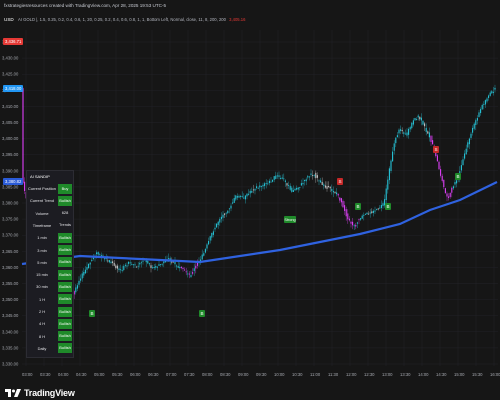 The width and height of the screenshot is (500, 400). What do you see at coordinates (40, 176) in the screenshot?
I see `dashboard-title: AI SANDIP` at bounding box center [40, 176].